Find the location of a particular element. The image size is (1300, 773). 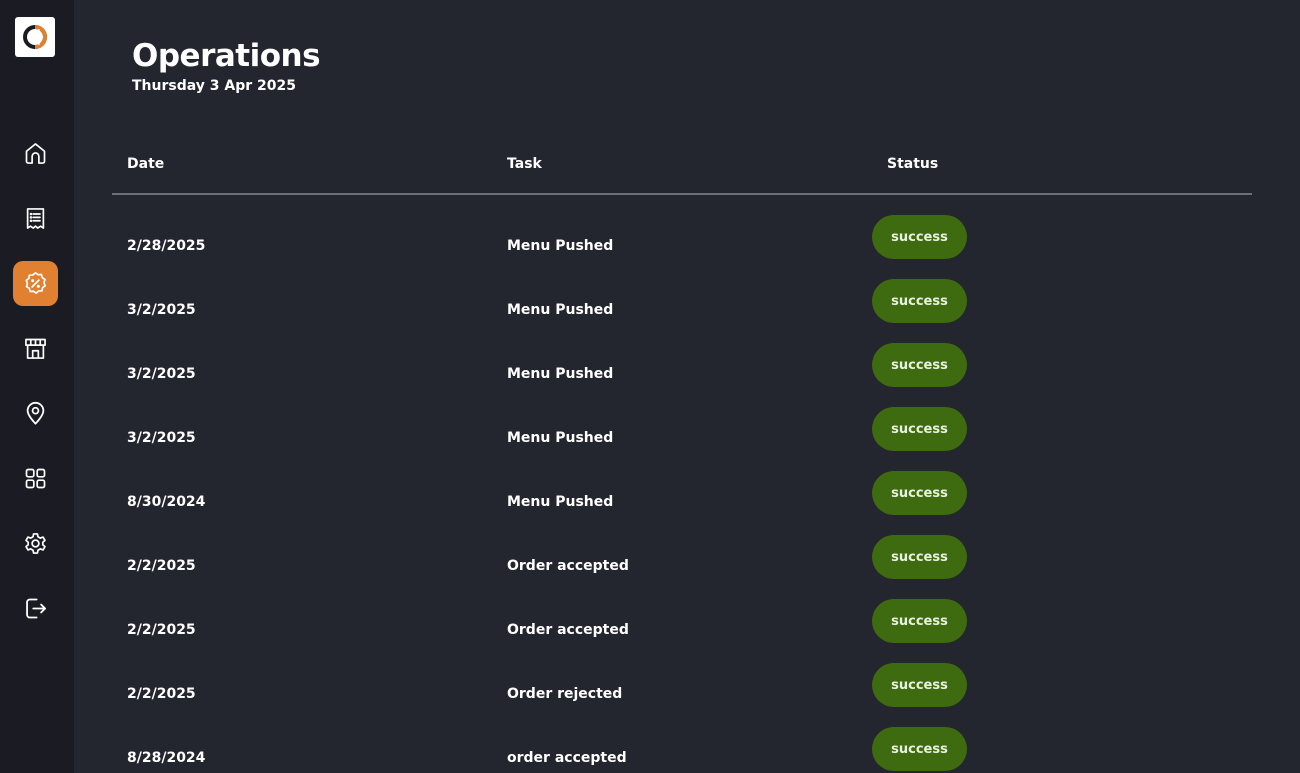

brand-logo is located at coordinates (35, 37).